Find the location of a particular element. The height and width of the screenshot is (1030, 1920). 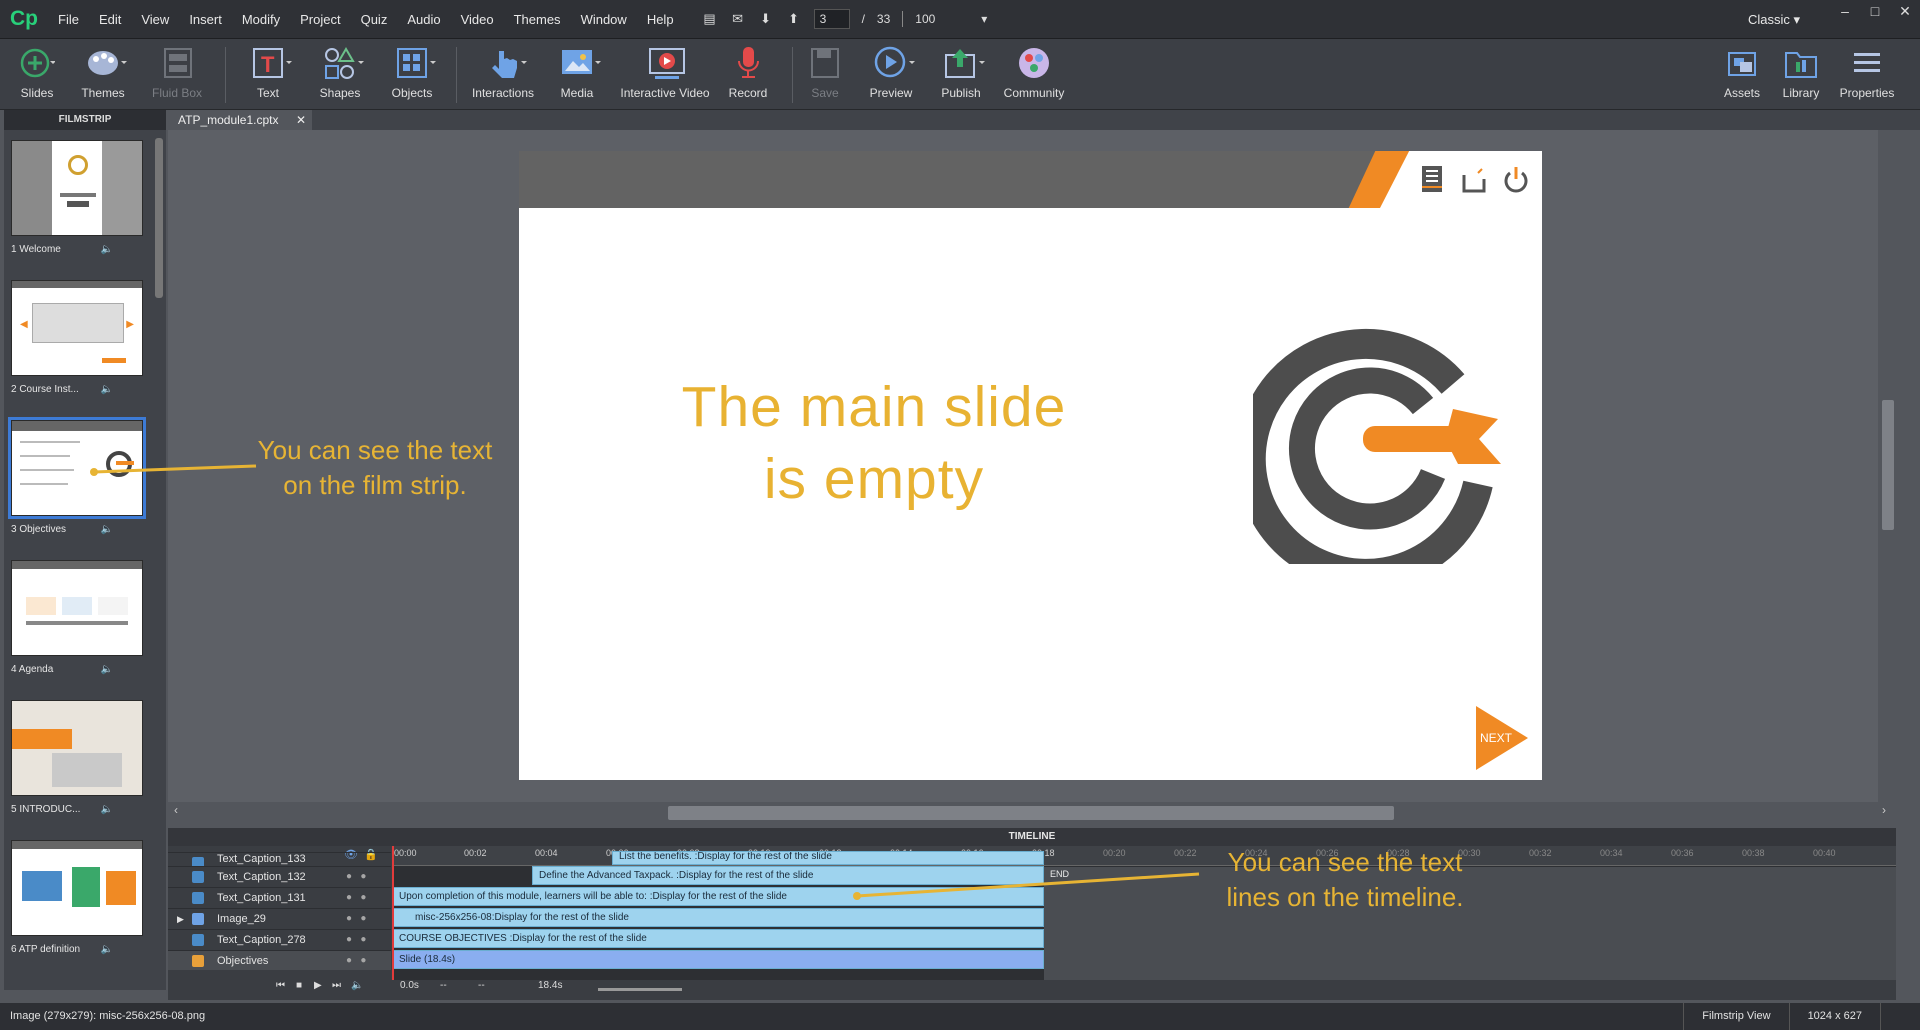

objects-button: Objects is located at coordinates (412, 75).